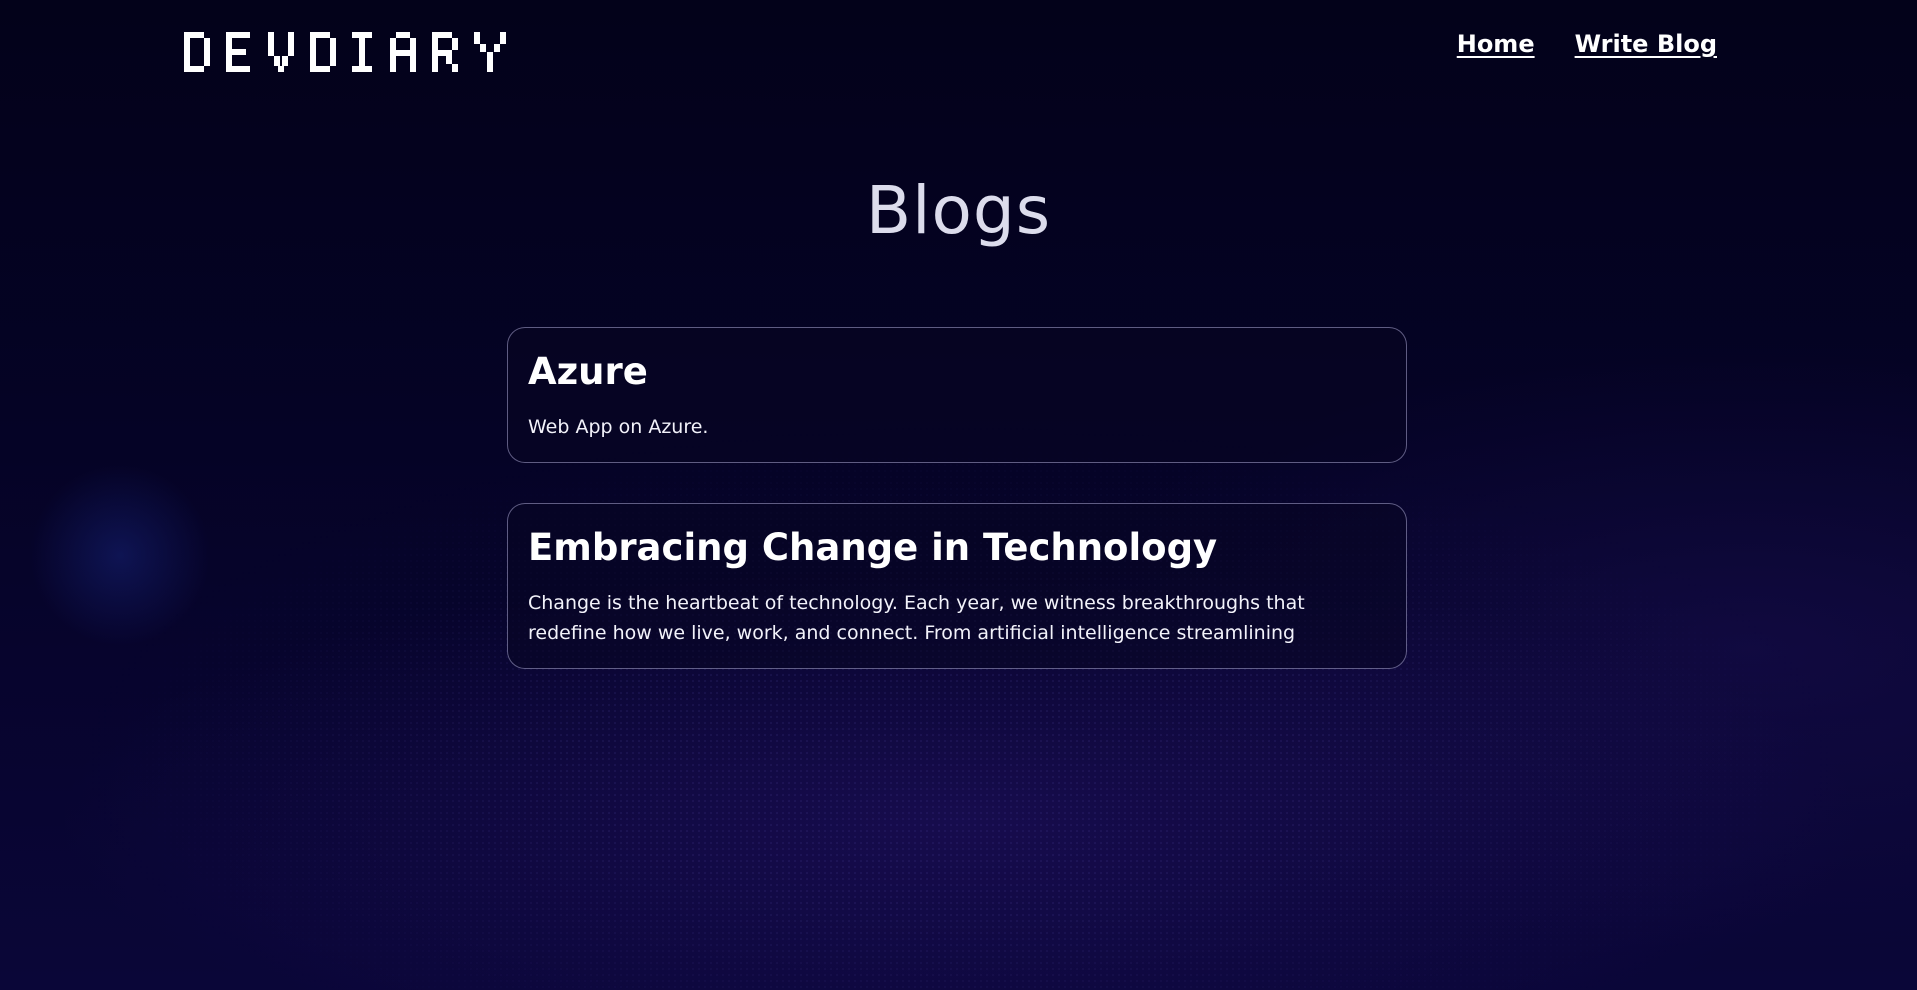 The width and height of the screenshot is (1917, 990). I want to click on nav-home-link: Home, so click(1496, 44).